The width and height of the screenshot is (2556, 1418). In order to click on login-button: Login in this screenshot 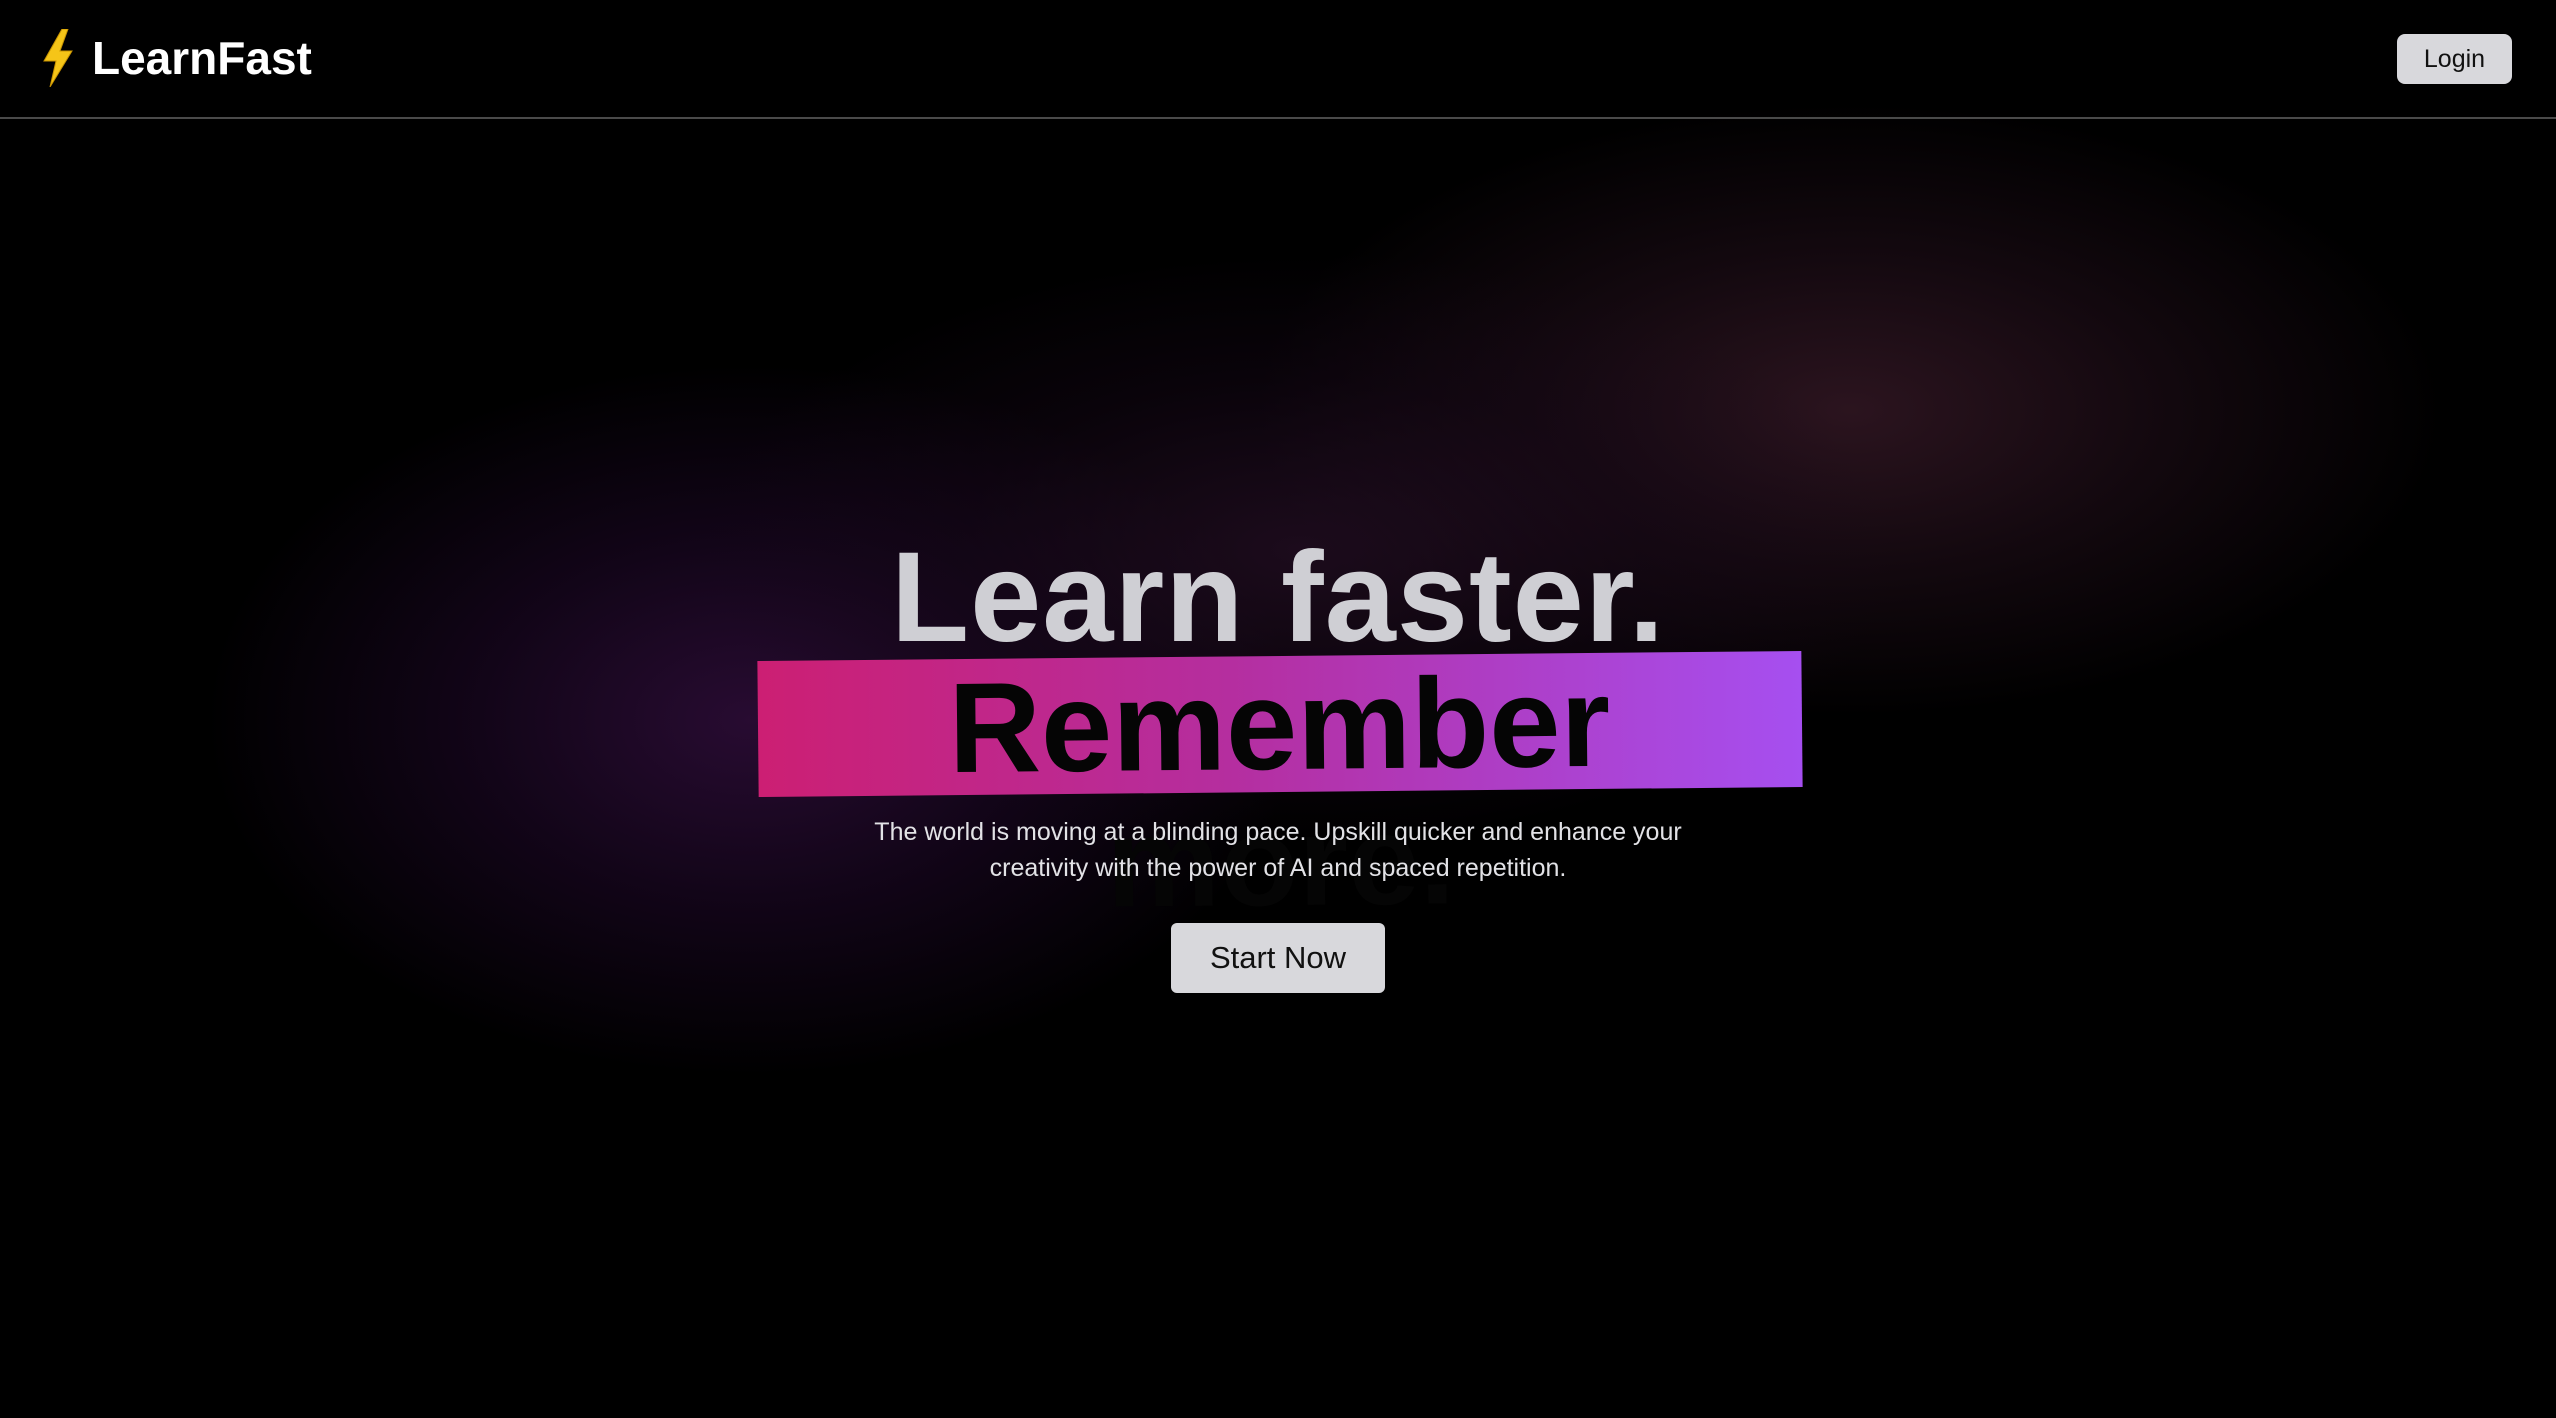, I will do `click(2454, 59)`.